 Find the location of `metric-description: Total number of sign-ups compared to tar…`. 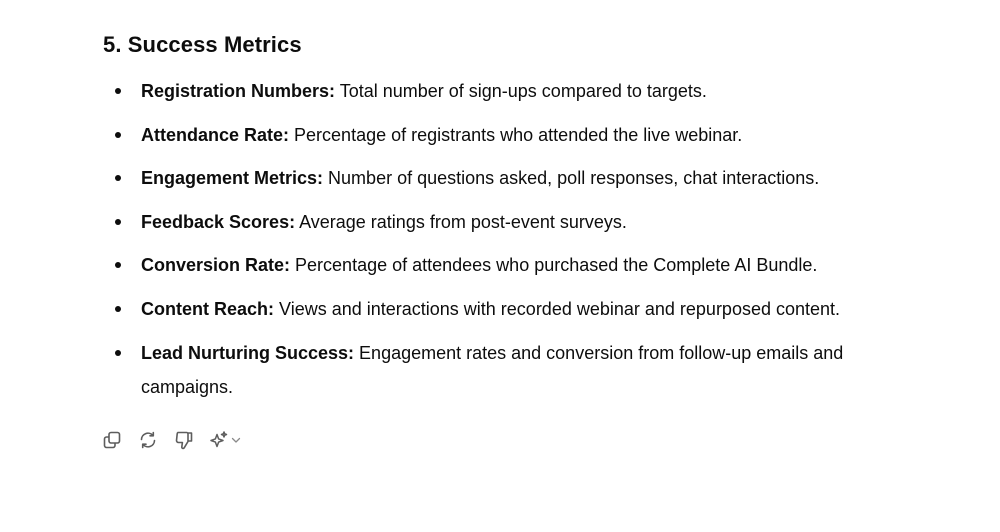

metric-description: Total number of sign-ups compared to tar… is located at coordinates (521, 91).